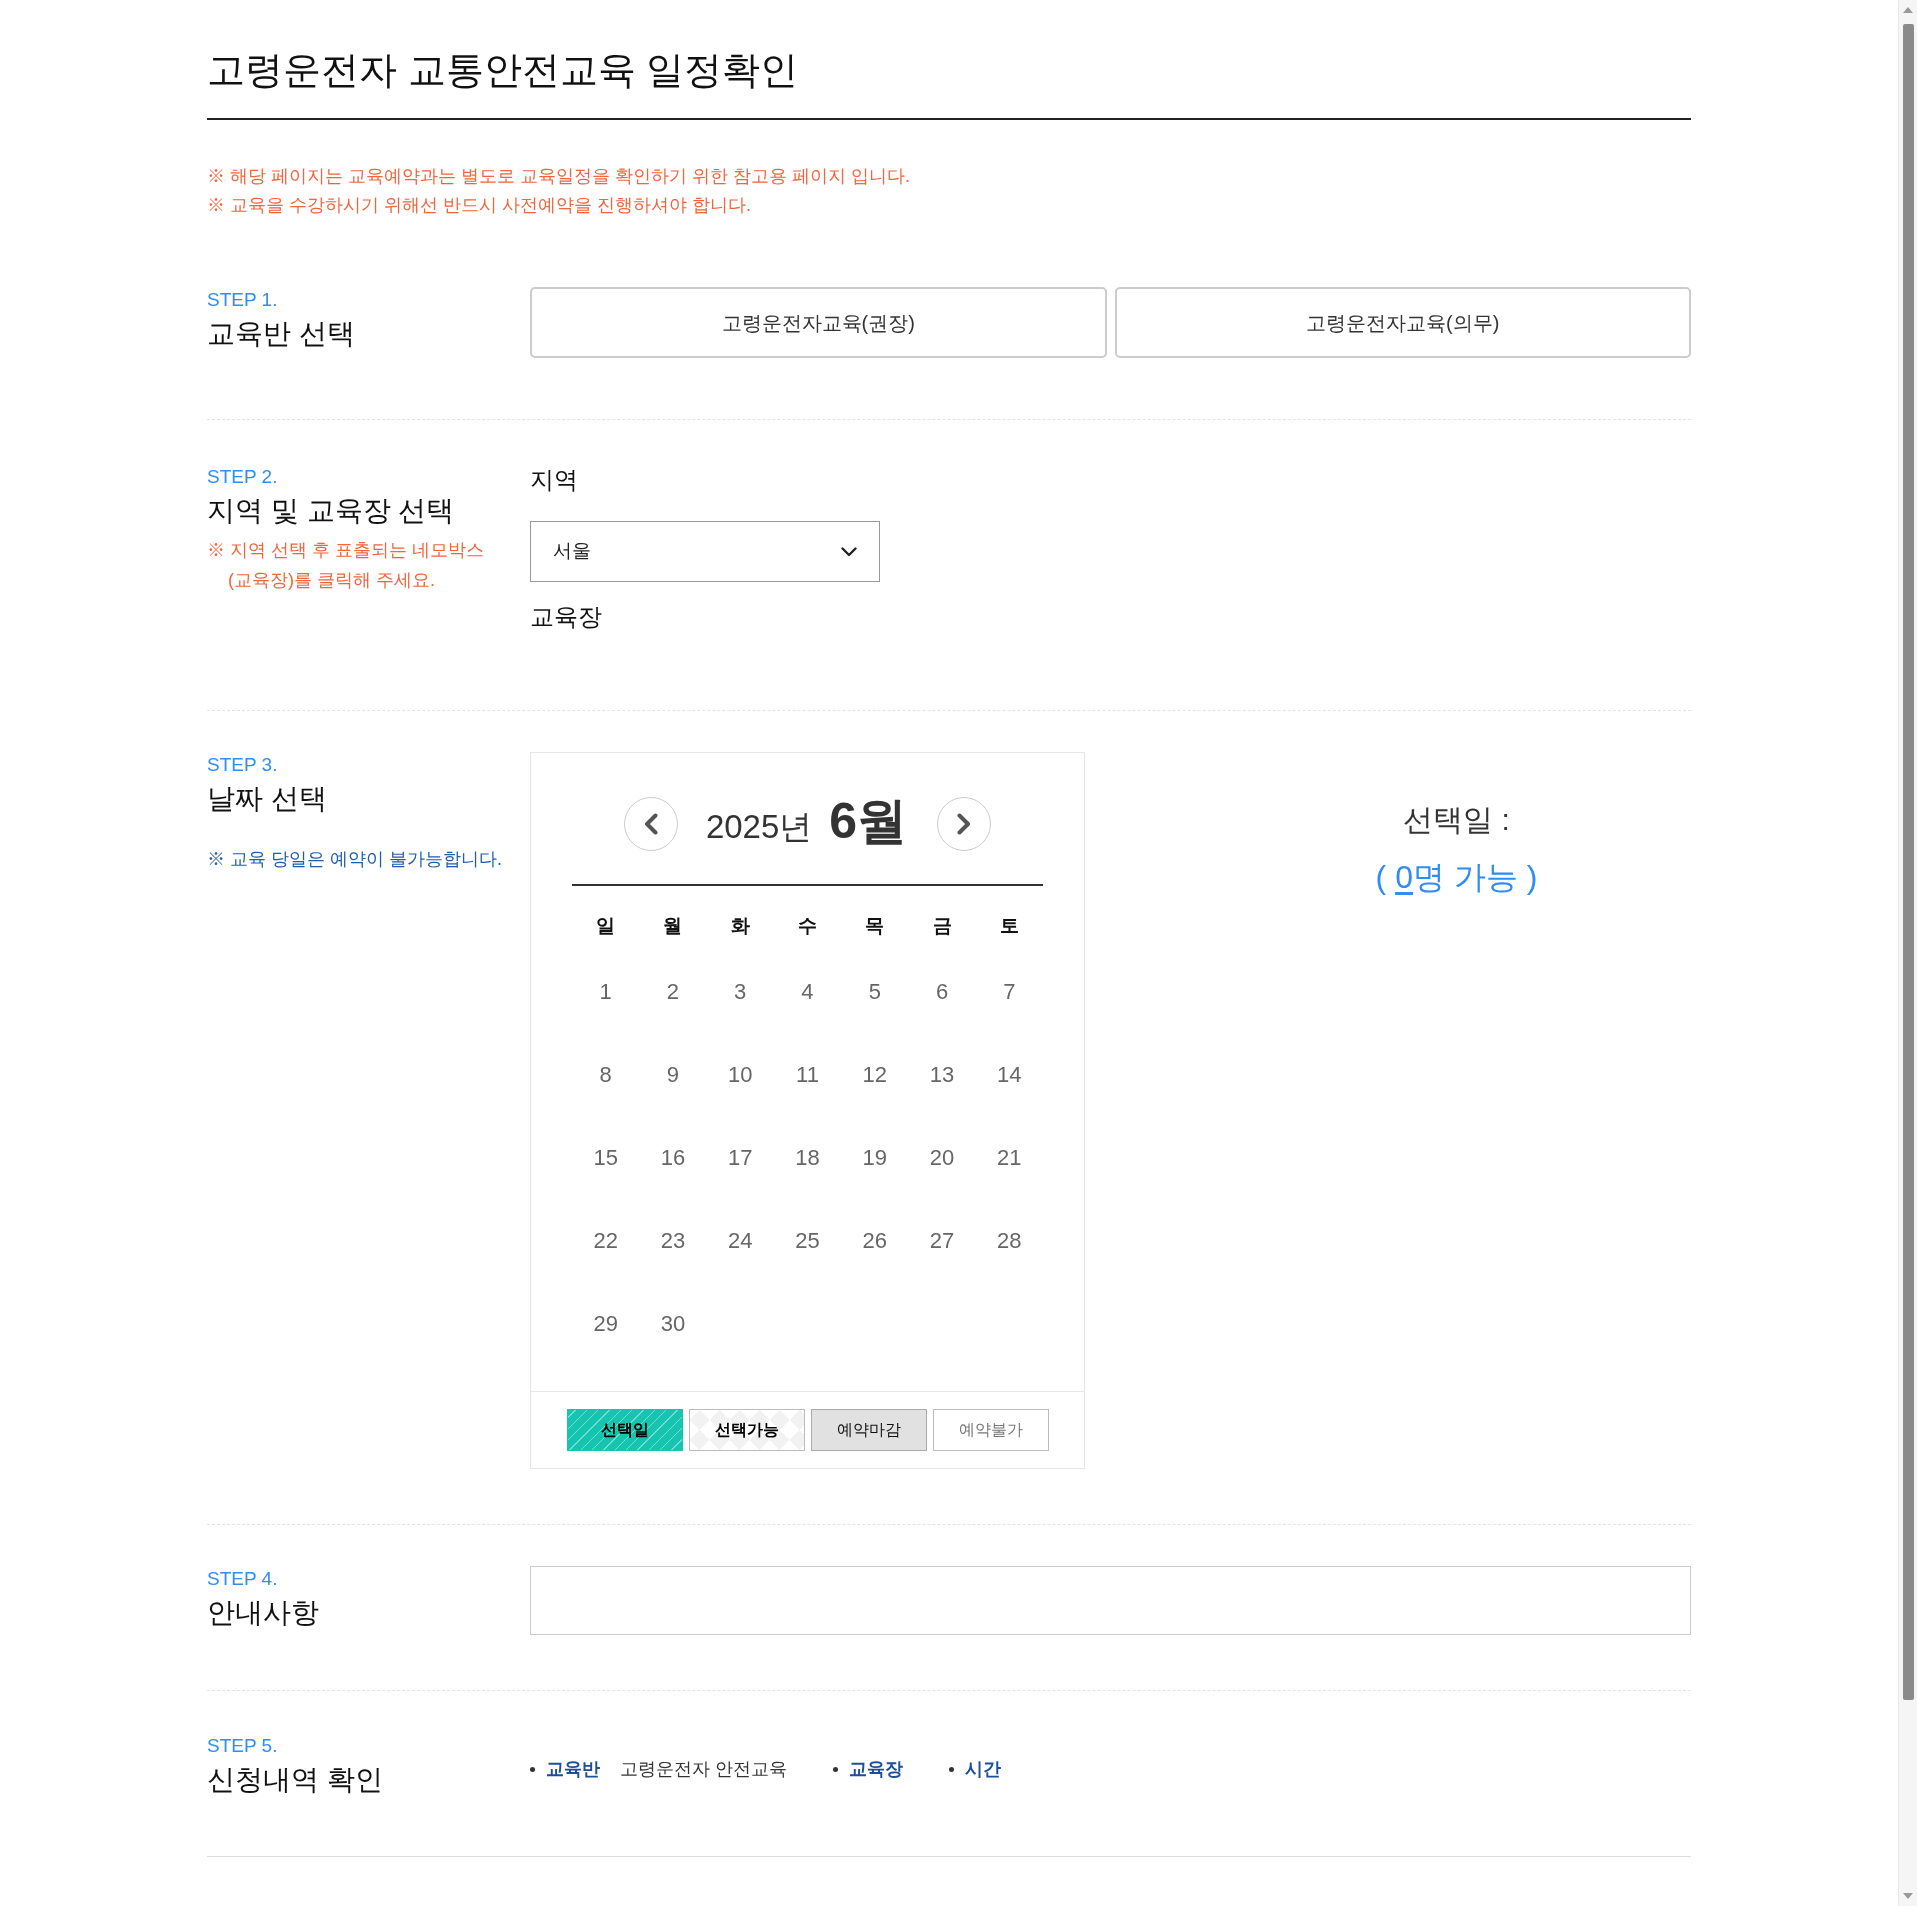 The width and height of the screenshot is (1917, 1906). I want to click on region-label: 지역, so click(554, 480).